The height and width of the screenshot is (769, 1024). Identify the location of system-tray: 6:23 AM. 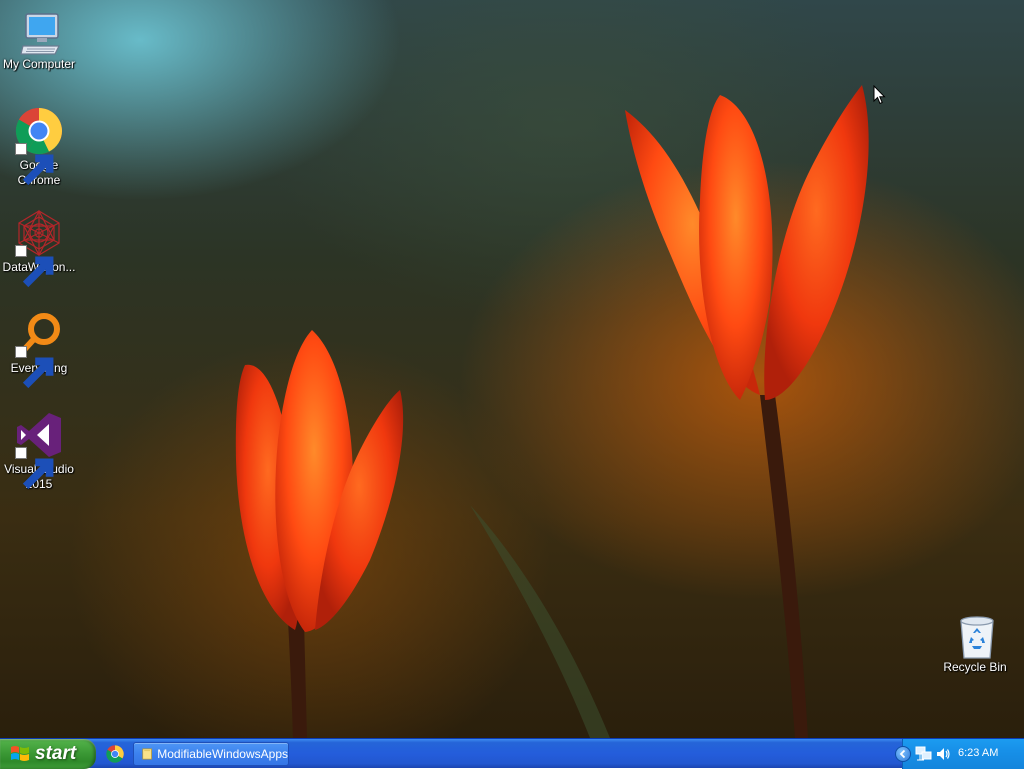
(959, 754).